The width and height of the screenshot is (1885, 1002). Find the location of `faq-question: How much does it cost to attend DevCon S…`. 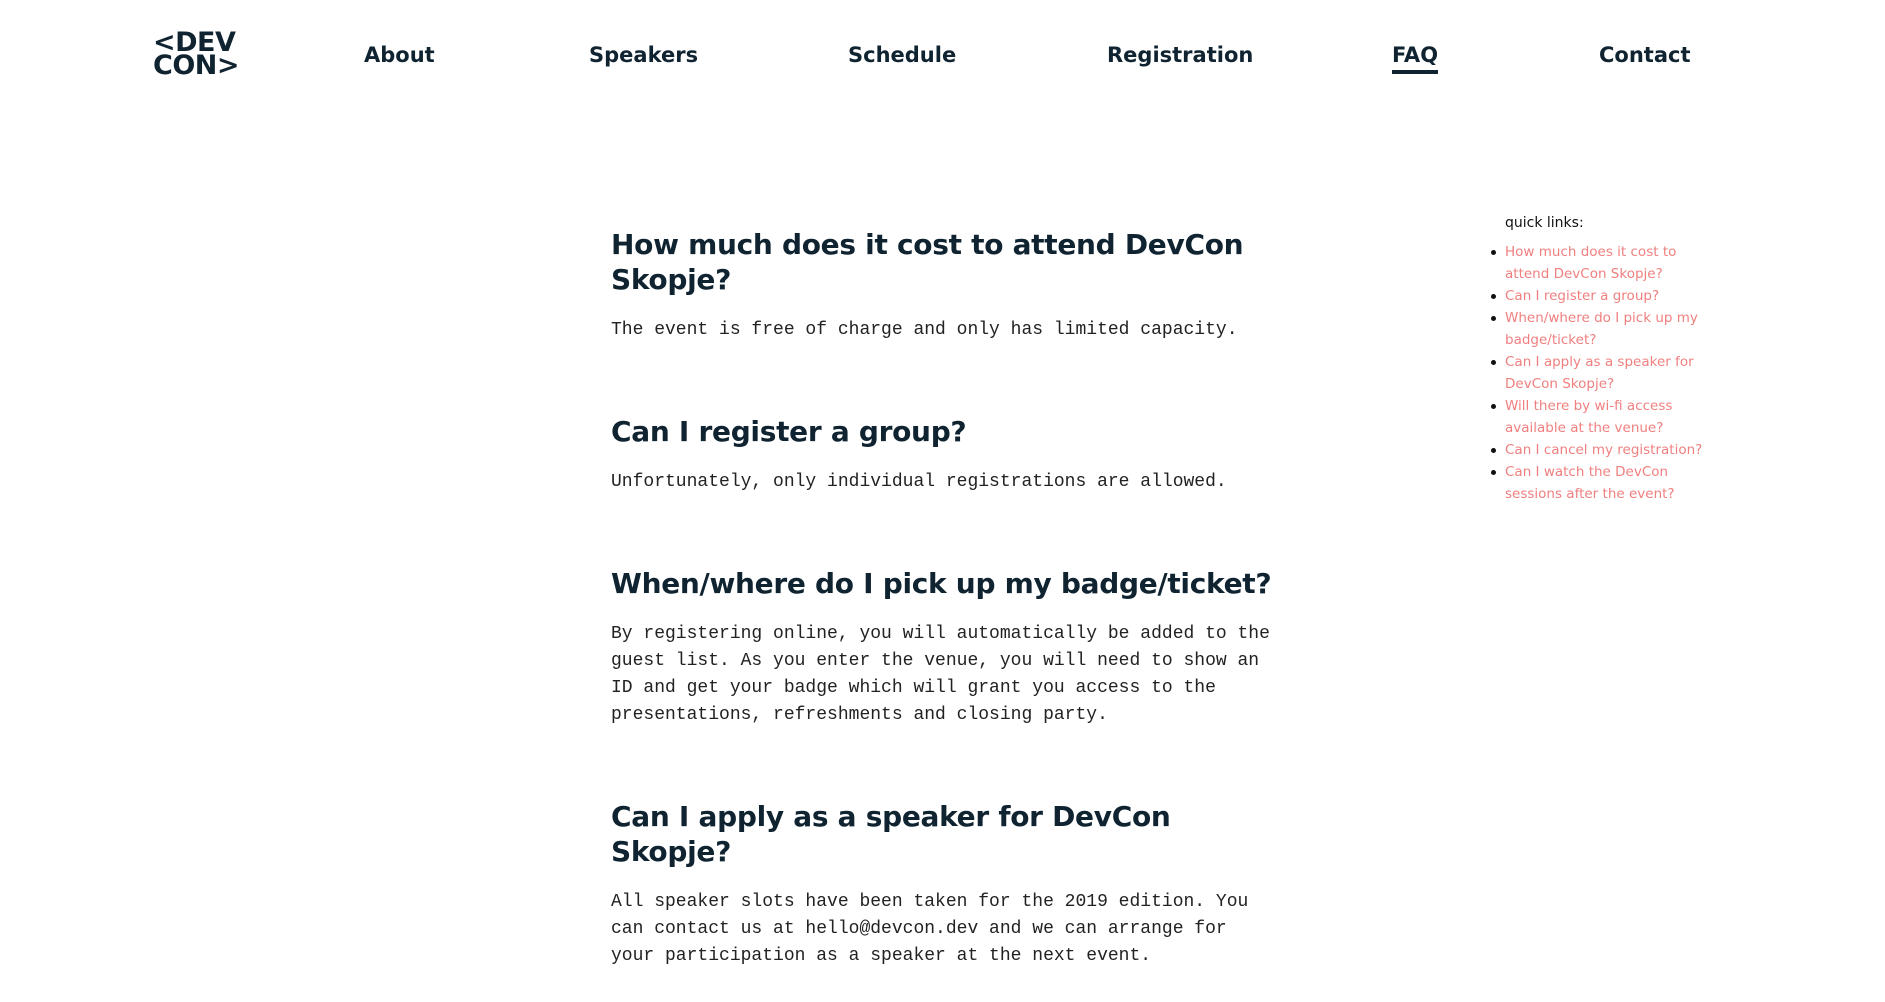

faq-question: How much does it cost to attend DevCon S… is located at coordinates (927, 262).